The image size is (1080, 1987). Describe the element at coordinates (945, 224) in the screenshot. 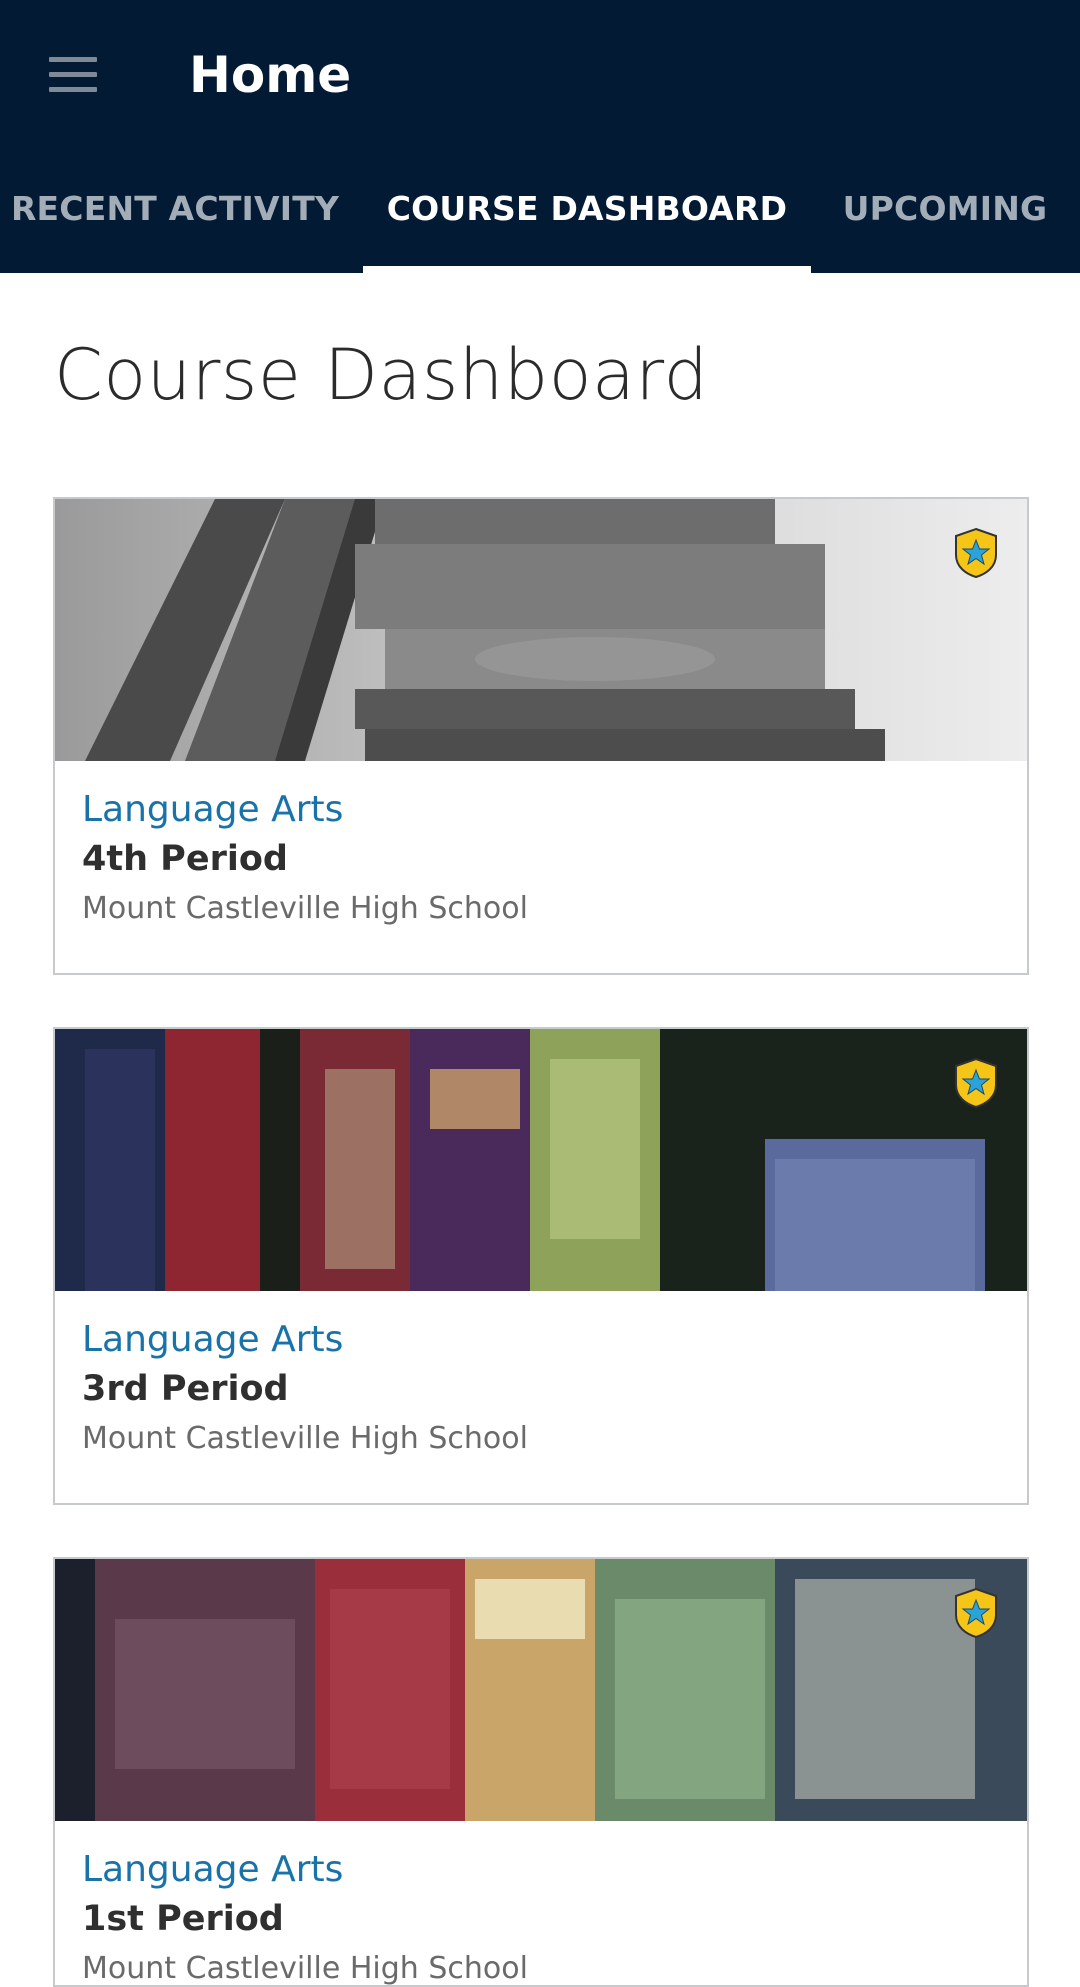

I see `tab-upcoming: UPCOMING` at that location.